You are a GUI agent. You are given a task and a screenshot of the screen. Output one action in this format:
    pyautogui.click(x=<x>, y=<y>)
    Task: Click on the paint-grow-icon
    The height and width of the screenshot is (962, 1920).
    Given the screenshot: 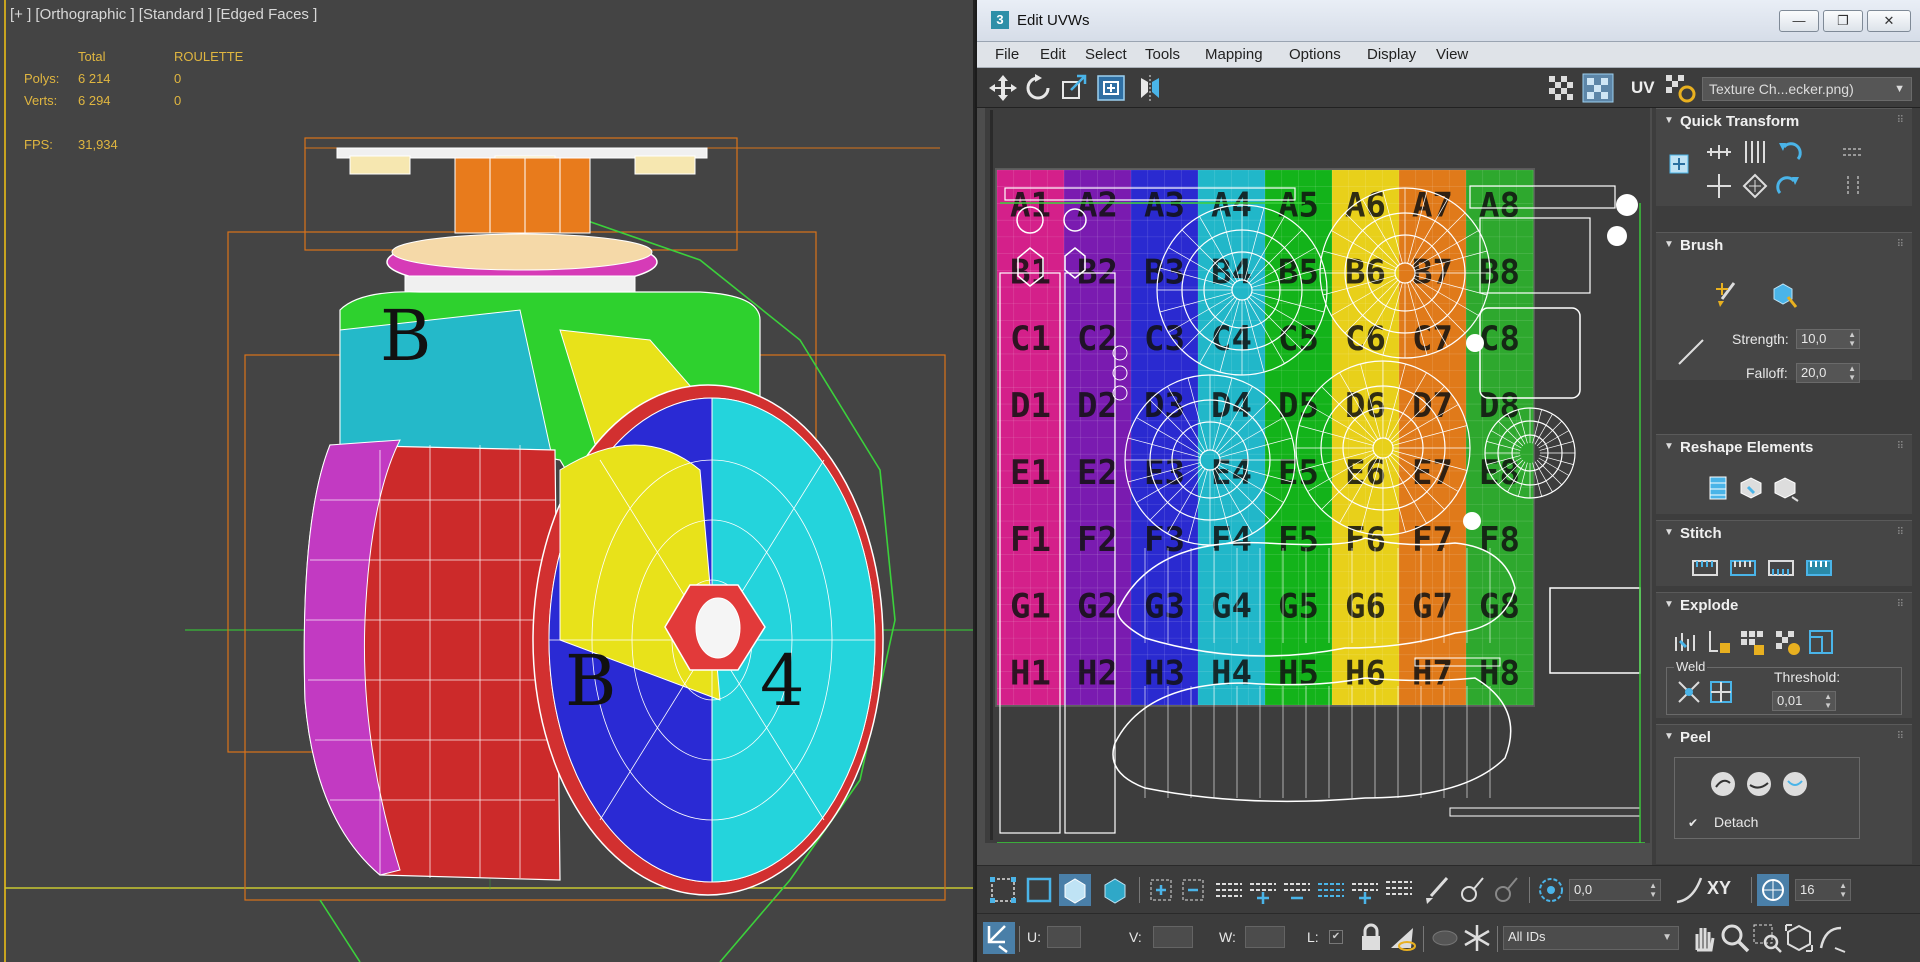 What is the action you would take?
    pyautogui.click(x=1471, y=890)
    